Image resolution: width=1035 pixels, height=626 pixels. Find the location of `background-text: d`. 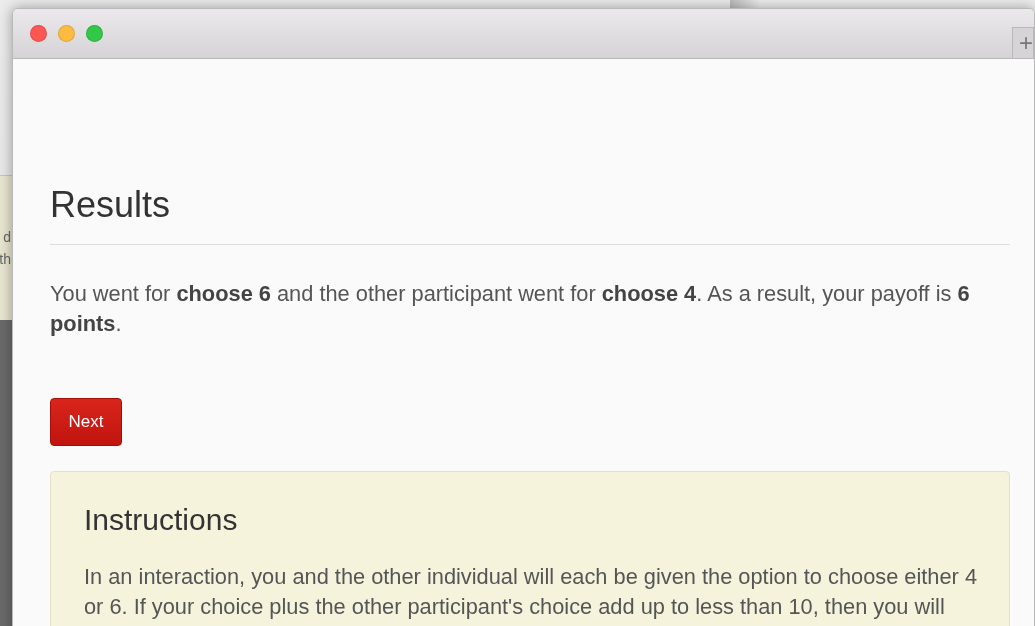

background-text: d is located at coordinates (7, 237).